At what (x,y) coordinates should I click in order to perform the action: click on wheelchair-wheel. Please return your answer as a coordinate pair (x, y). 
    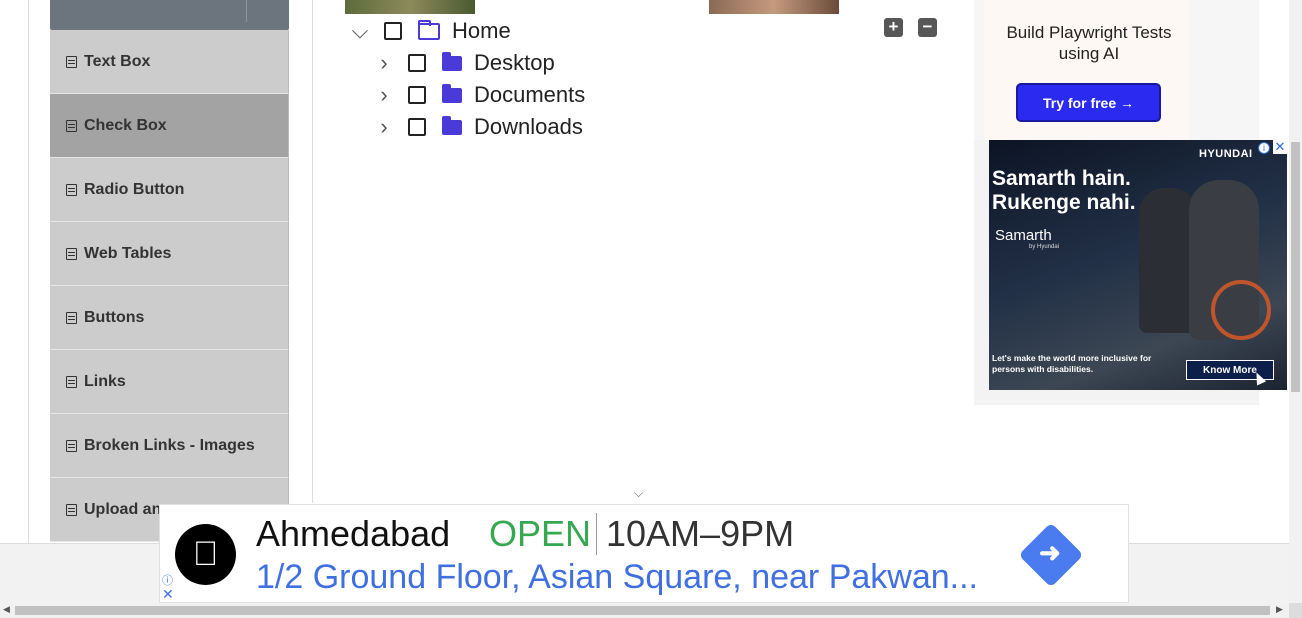
    Looking at the image, I should click on (1241, 310).